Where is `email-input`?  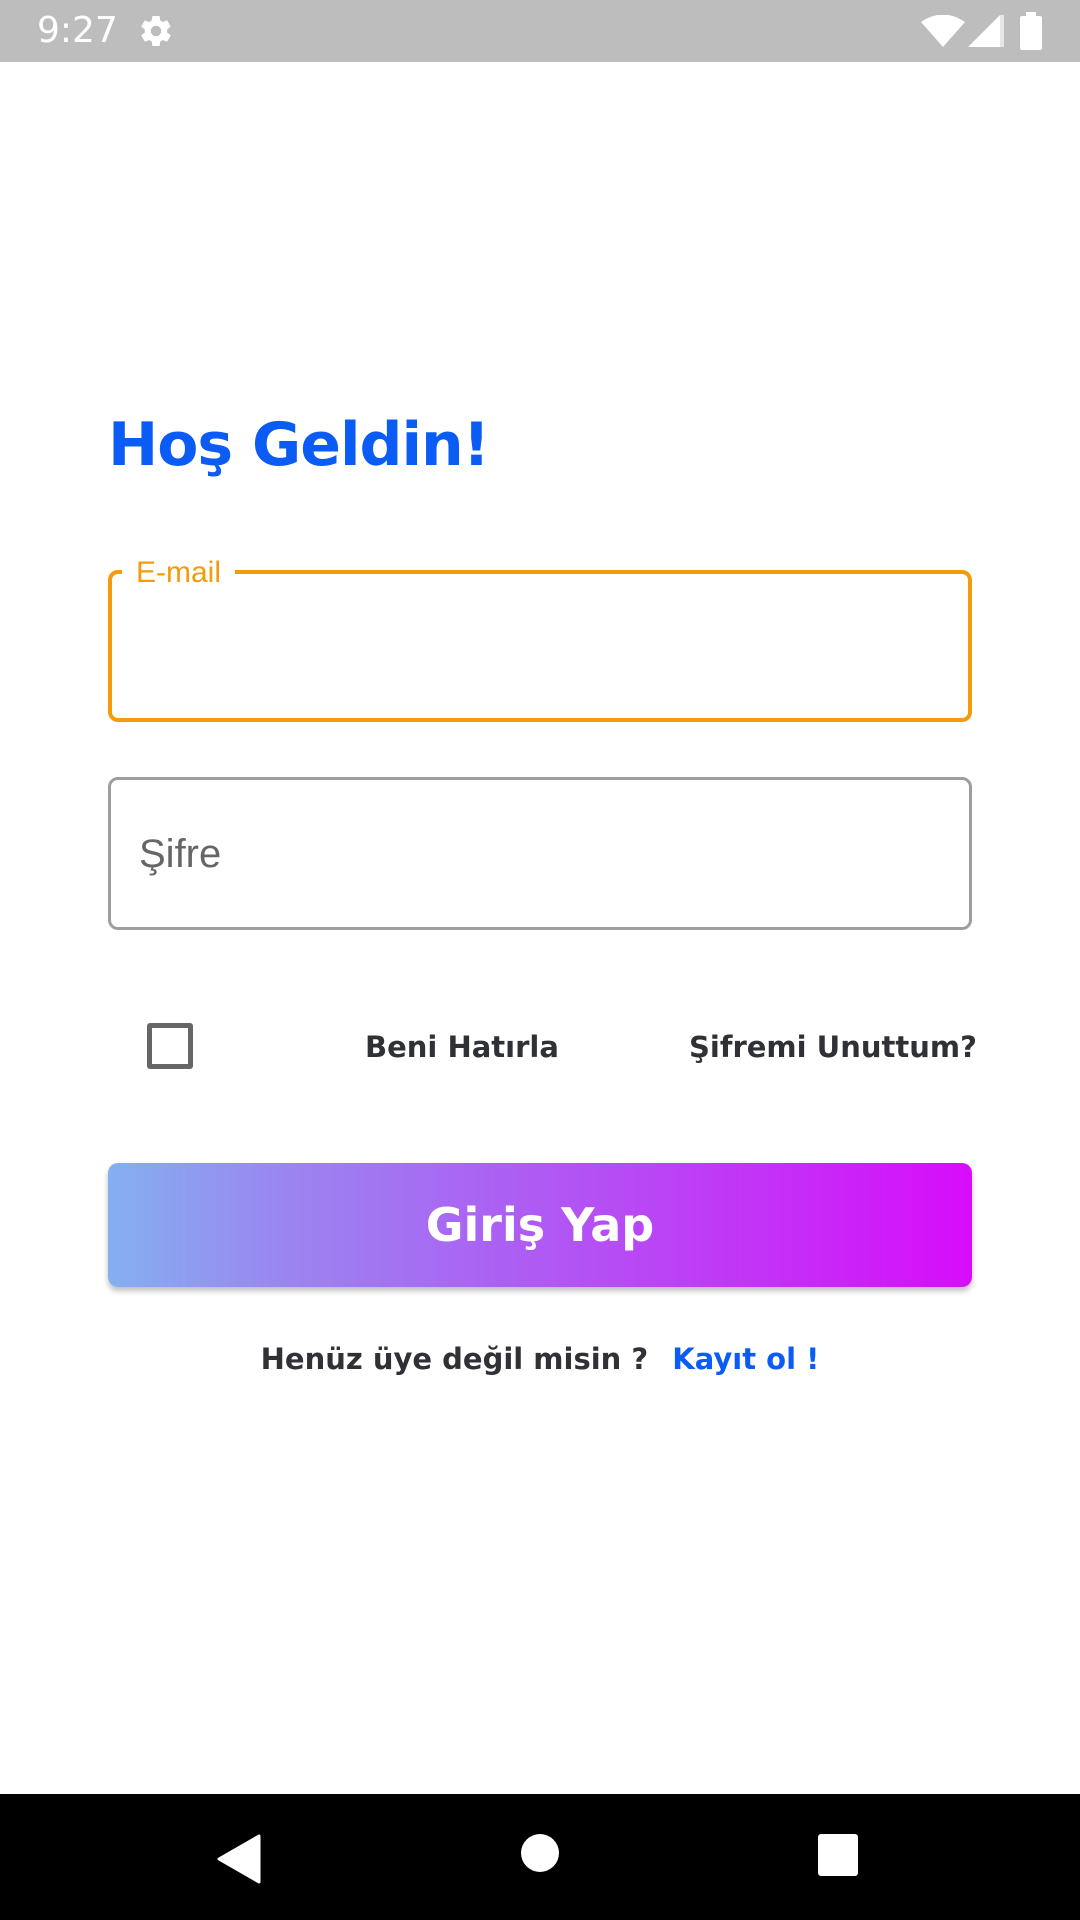
email-input is located at coordinates (540, 654).